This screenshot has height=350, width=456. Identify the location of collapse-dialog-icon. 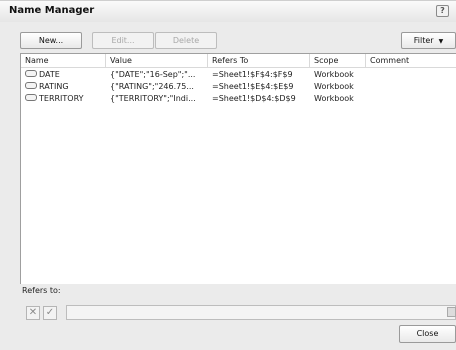
(451, 312).